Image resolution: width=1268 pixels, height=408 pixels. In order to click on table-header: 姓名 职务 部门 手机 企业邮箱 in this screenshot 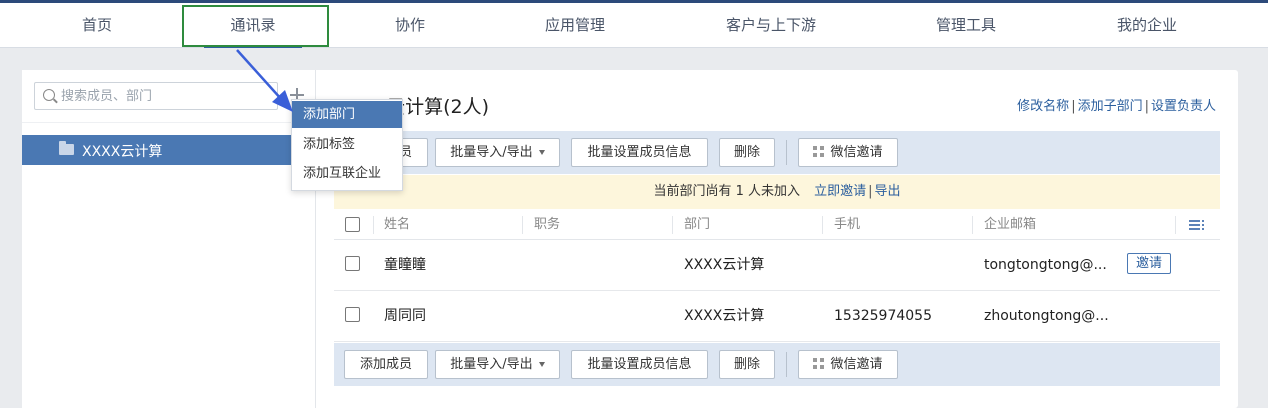, I will do `click(777, 225)`.